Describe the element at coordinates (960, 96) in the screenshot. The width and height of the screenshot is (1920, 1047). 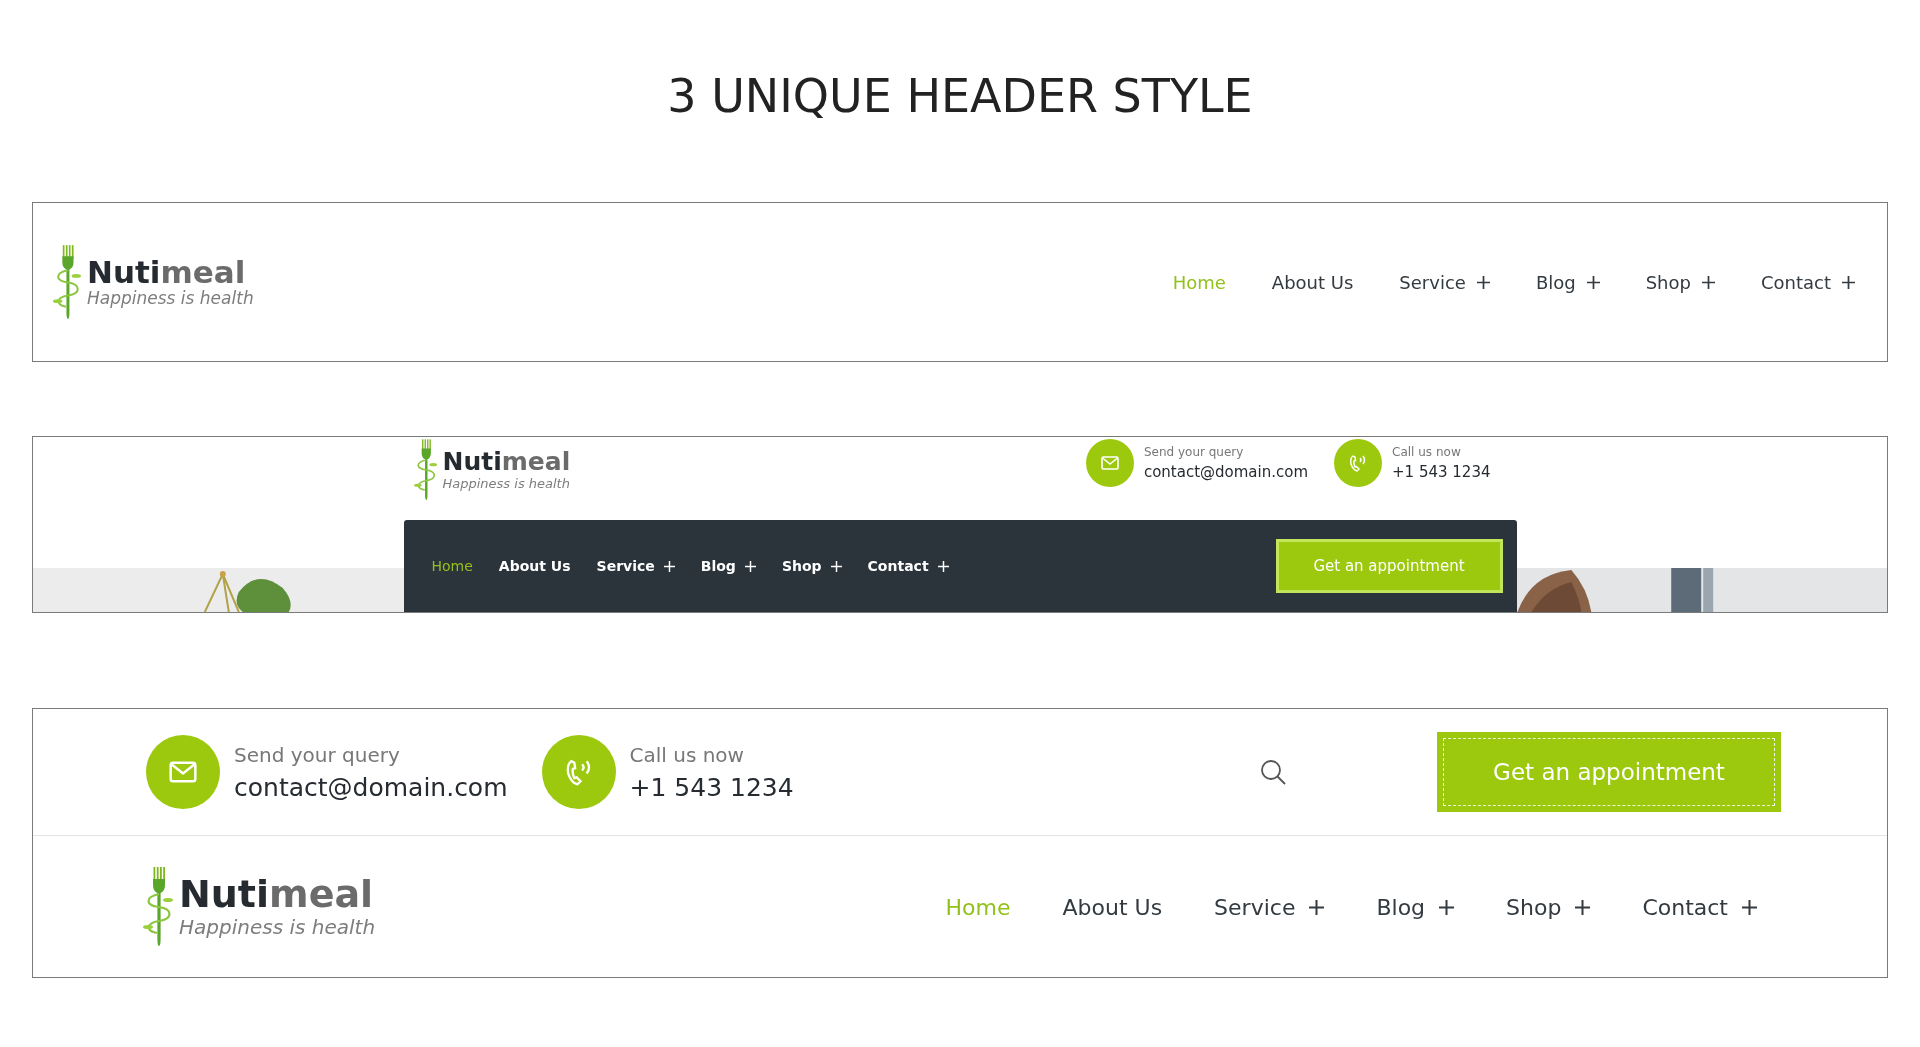
I see `page-title: 3 UNIQUE HEADER STYLE` at that location.